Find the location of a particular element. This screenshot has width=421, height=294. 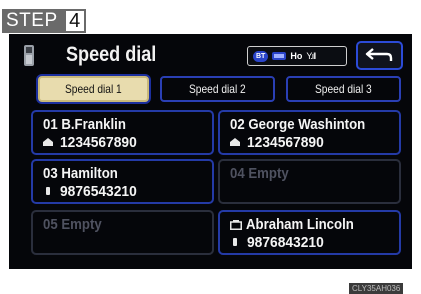

speed-dial-entry-6: Abraham Lincoln 9876843210 is located at coordinates (309, 232).